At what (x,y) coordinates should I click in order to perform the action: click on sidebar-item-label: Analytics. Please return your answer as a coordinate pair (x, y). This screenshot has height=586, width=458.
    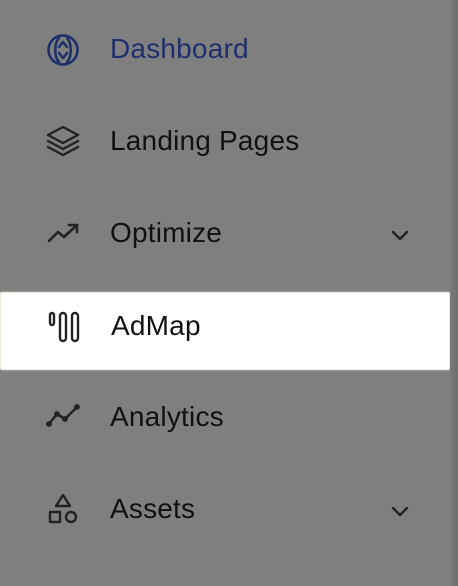
    Looking at the image, I should click on (167, 416).